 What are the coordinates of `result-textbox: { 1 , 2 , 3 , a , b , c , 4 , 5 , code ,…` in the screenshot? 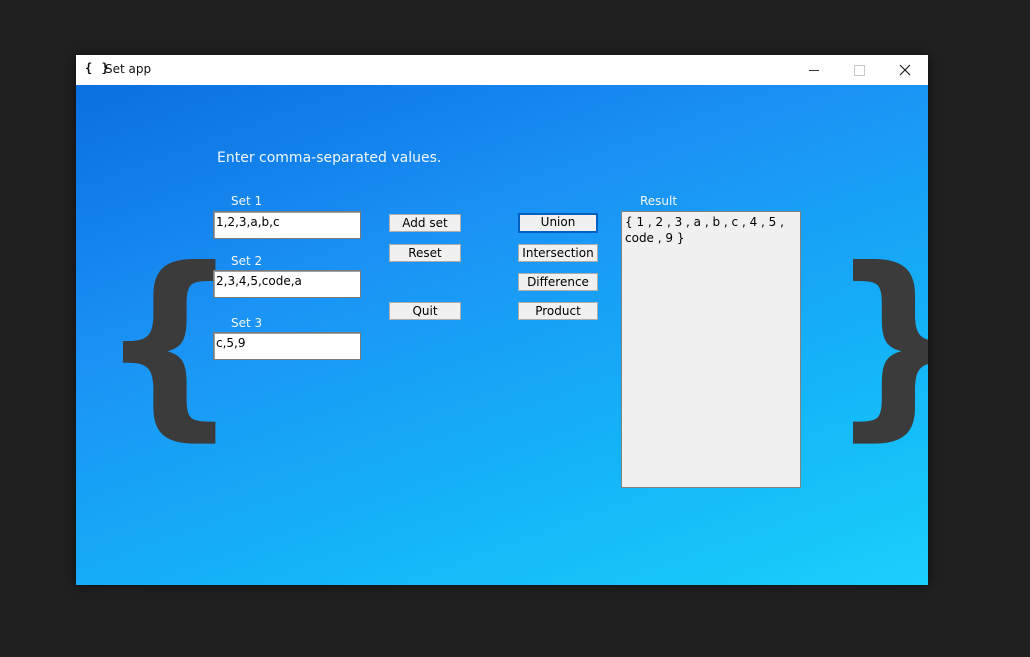 It's located at (711, 349).